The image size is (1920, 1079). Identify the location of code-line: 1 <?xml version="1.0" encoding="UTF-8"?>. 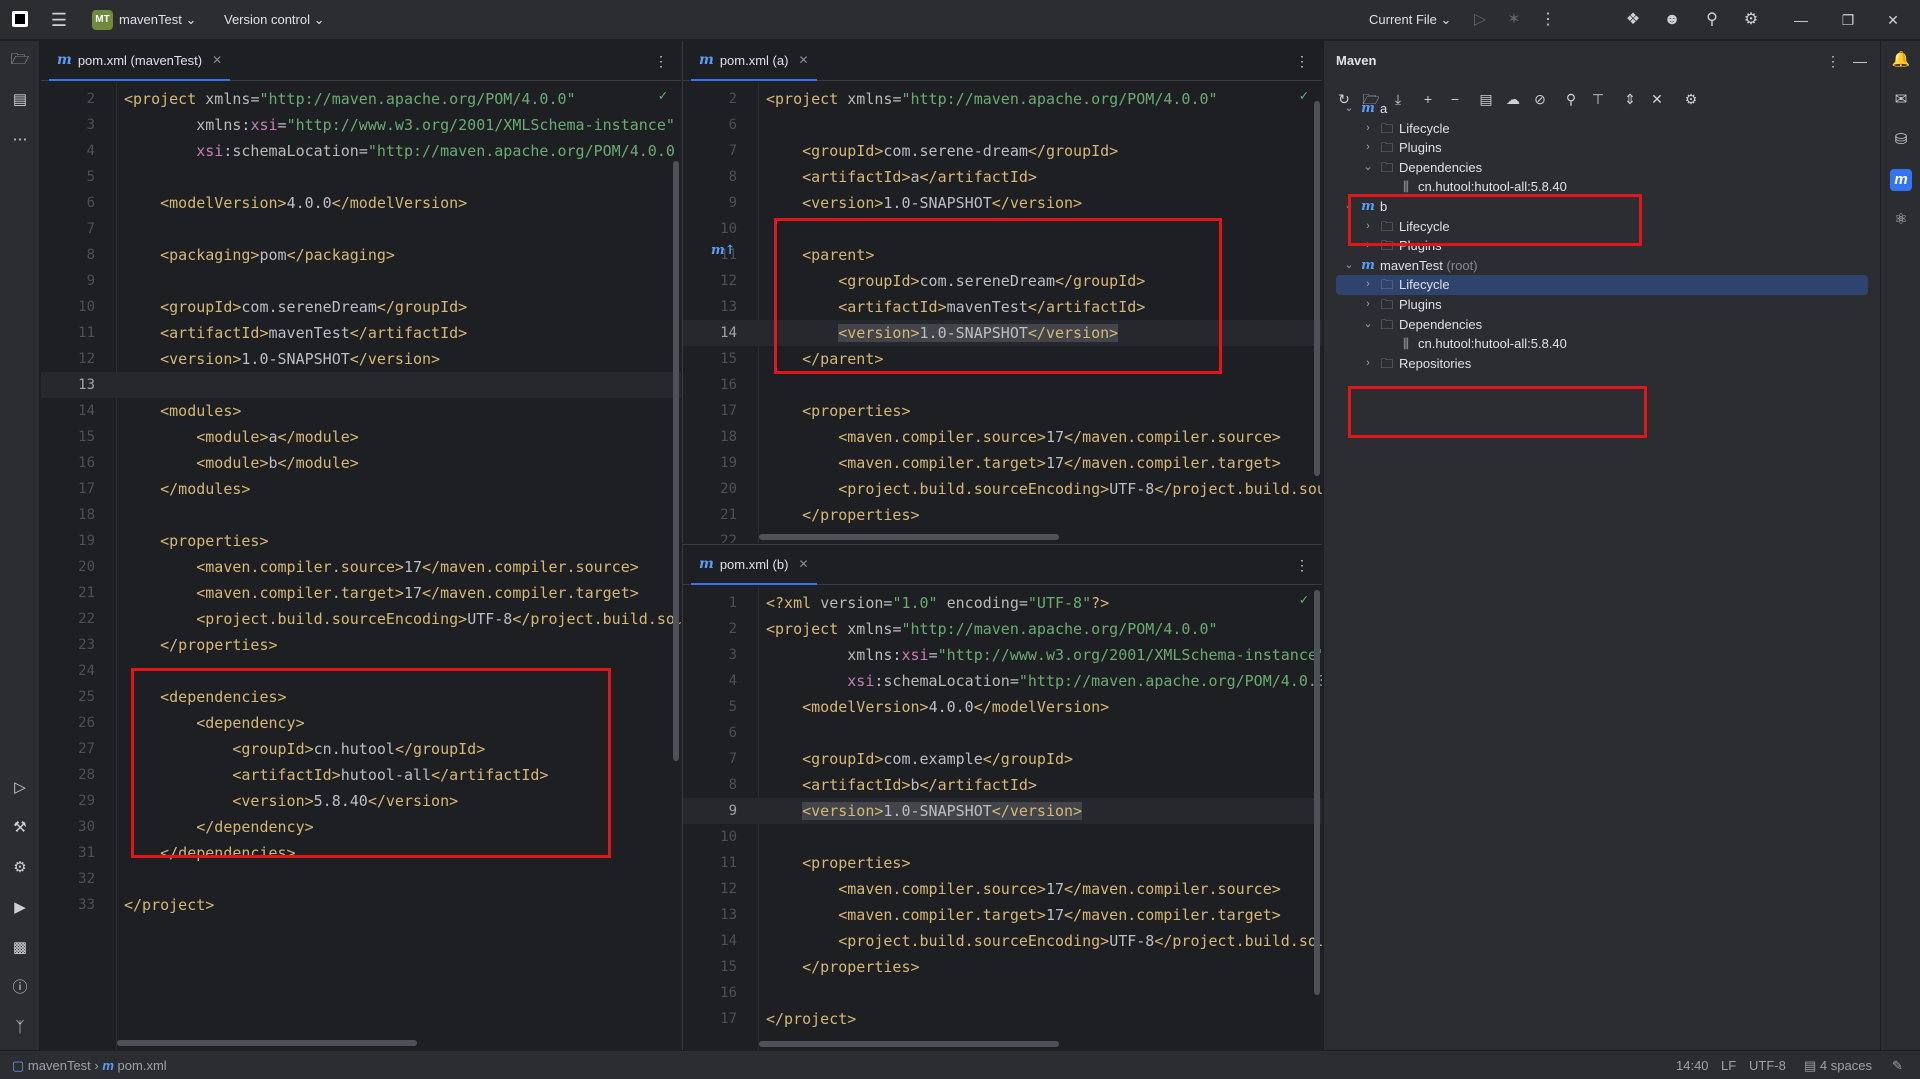
(1002, 603).